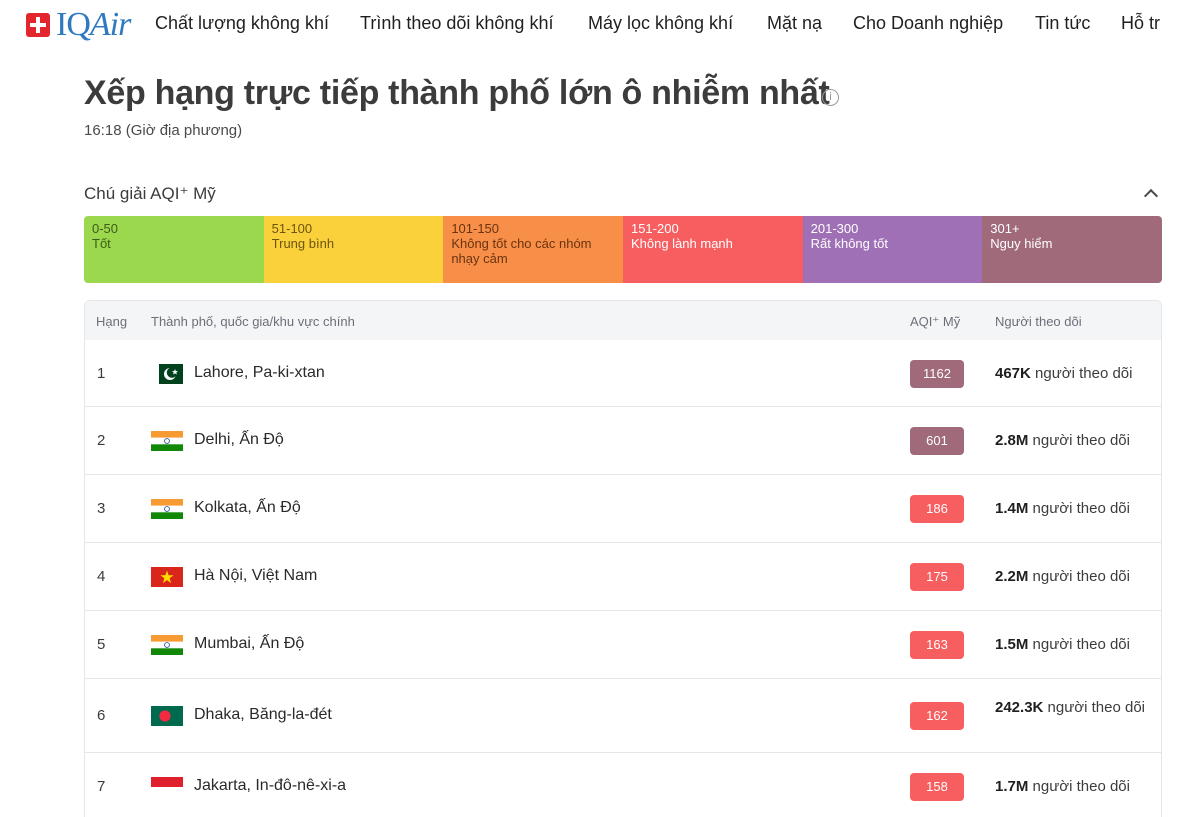  Describe the element at coordinates (937, 716) in the screenshot. I see `aqi-badge: 162` at that location.